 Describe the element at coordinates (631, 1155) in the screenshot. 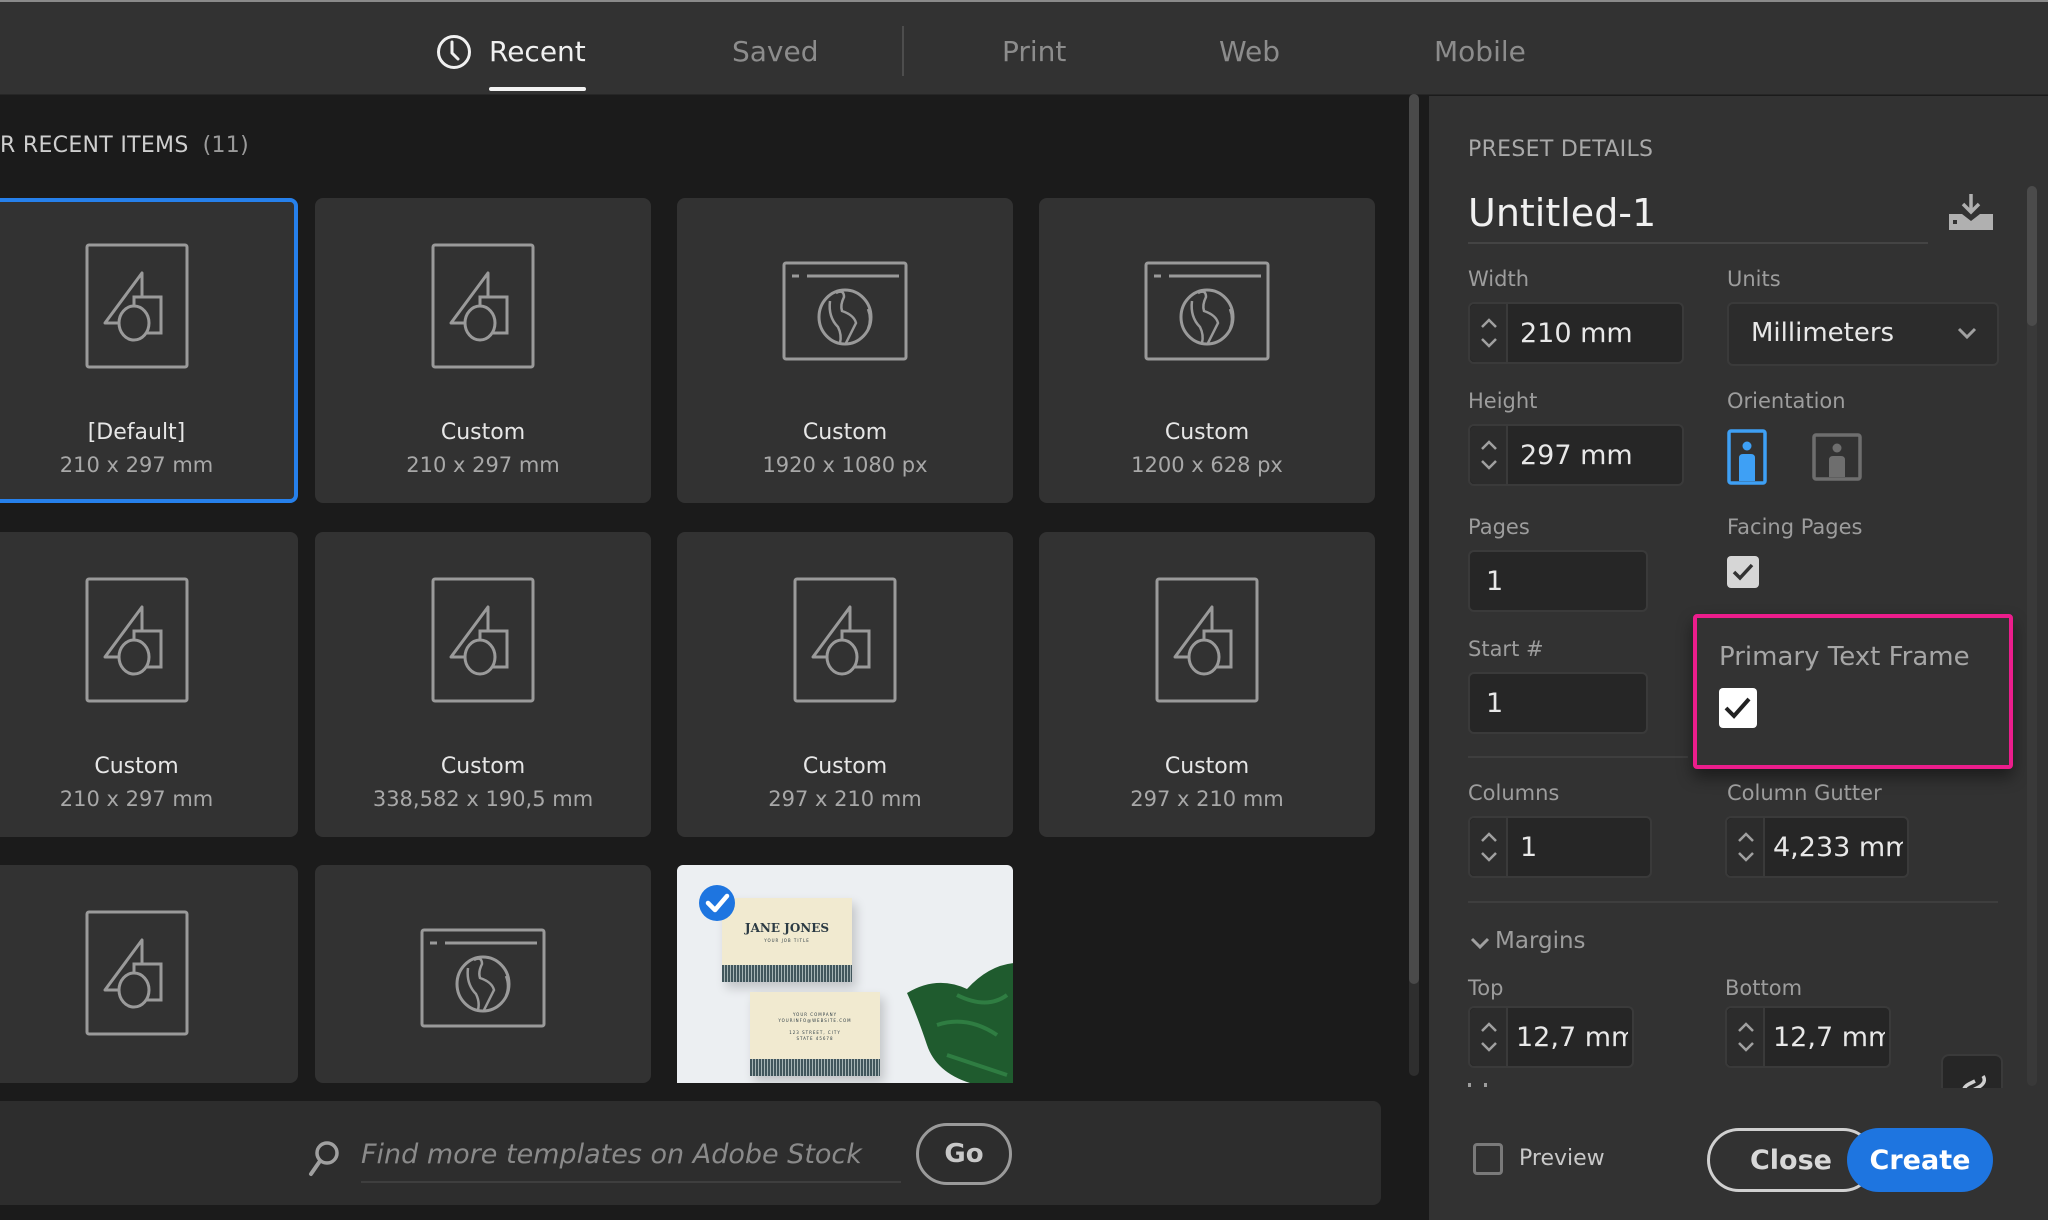

I see `stock-search-input` at that location.